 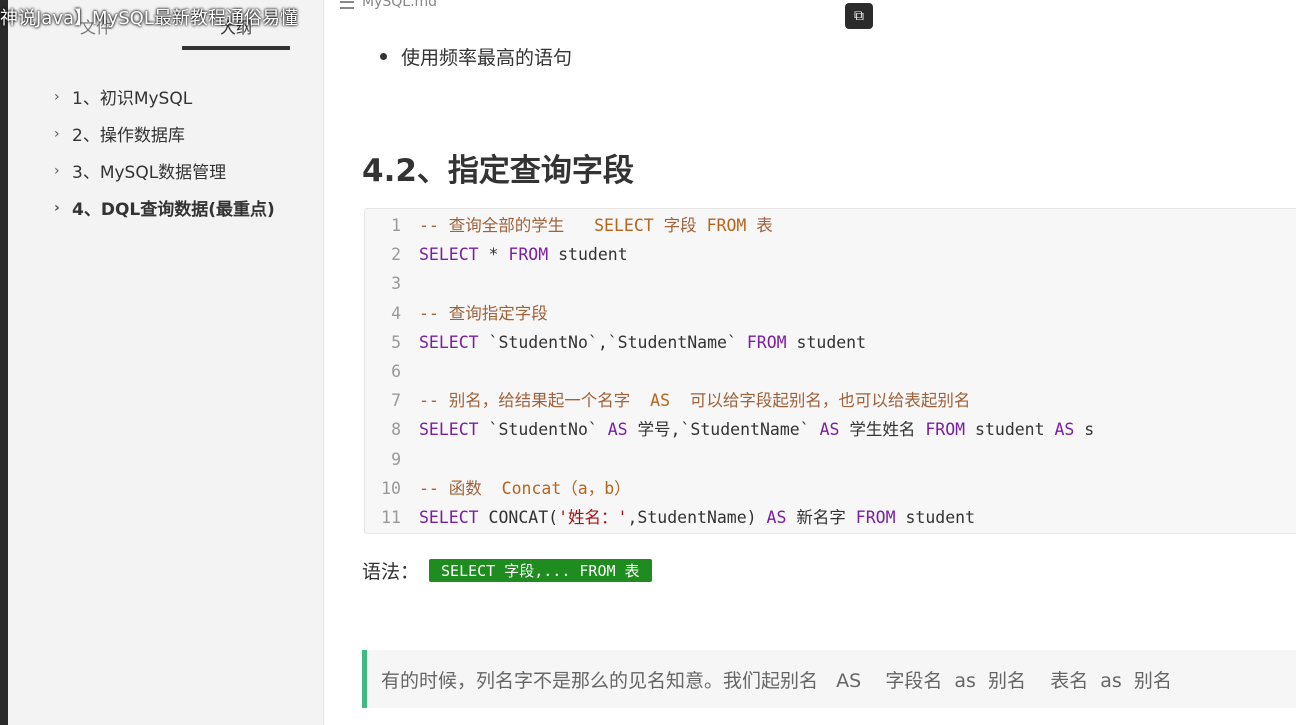 What do you see at coordinates (487, 58) in the screenshot?
I see `list-item-text: 使用频率最高的语句` at bounding box center [487, 58].